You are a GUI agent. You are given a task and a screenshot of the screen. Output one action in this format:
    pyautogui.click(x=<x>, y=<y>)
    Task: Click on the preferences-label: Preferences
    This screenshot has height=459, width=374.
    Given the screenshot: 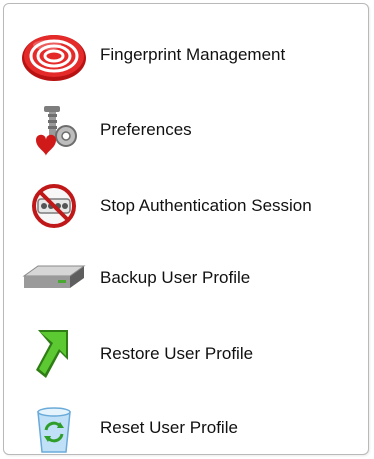 What is the action you would take?
    pyautogui.click(x=146, y=129)
    